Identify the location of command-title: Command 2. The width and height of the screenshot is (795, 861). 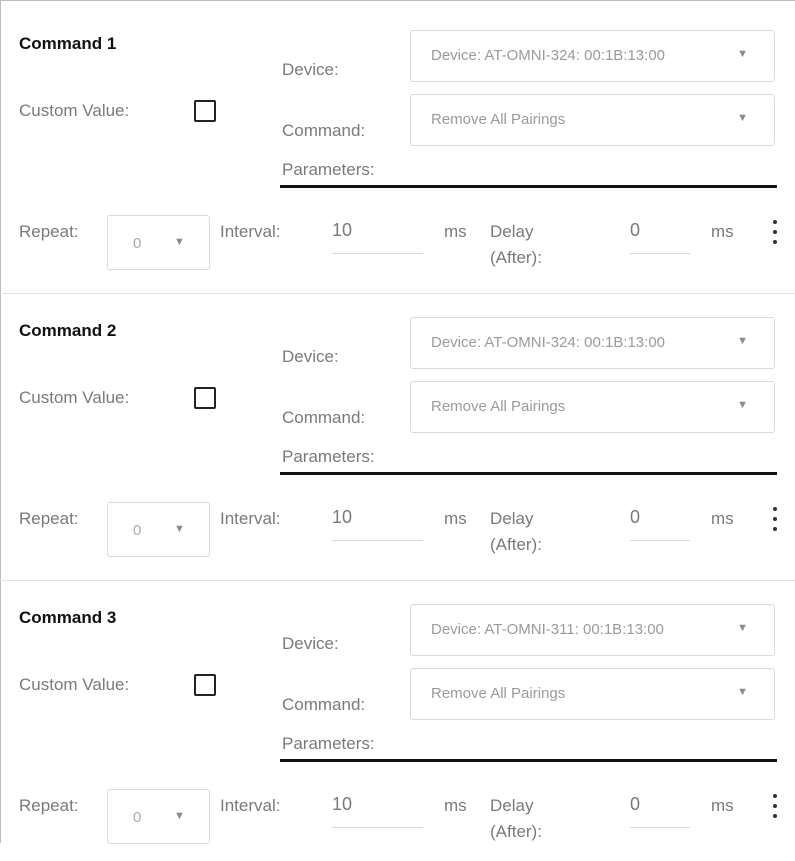
(68, 330).